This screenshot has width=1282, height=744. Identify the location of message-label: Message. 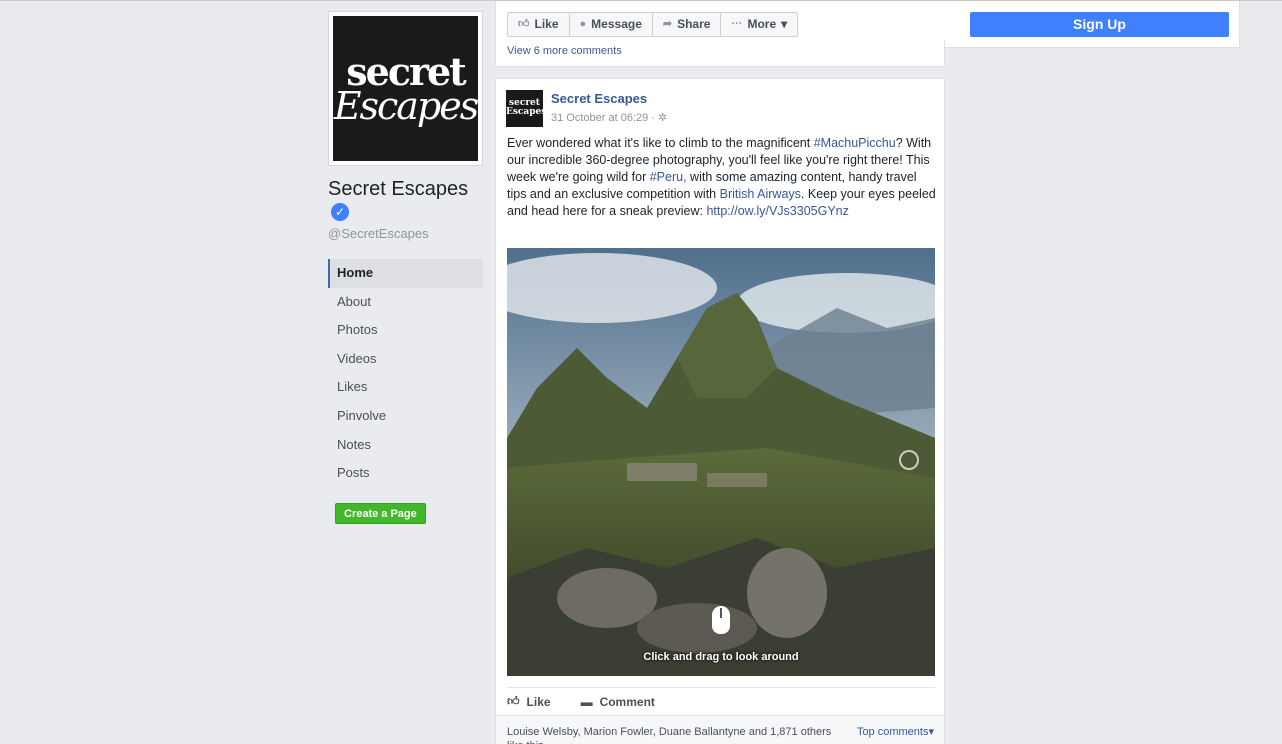
(616, 24).